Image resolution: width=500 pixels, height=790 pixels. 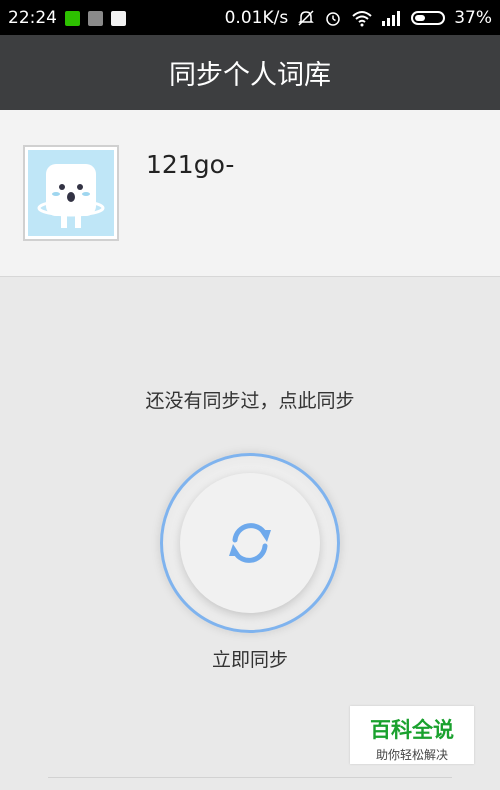 I want to click on sync-prompt: 还没有同步过，点此同步, so click(x=250, y=399).